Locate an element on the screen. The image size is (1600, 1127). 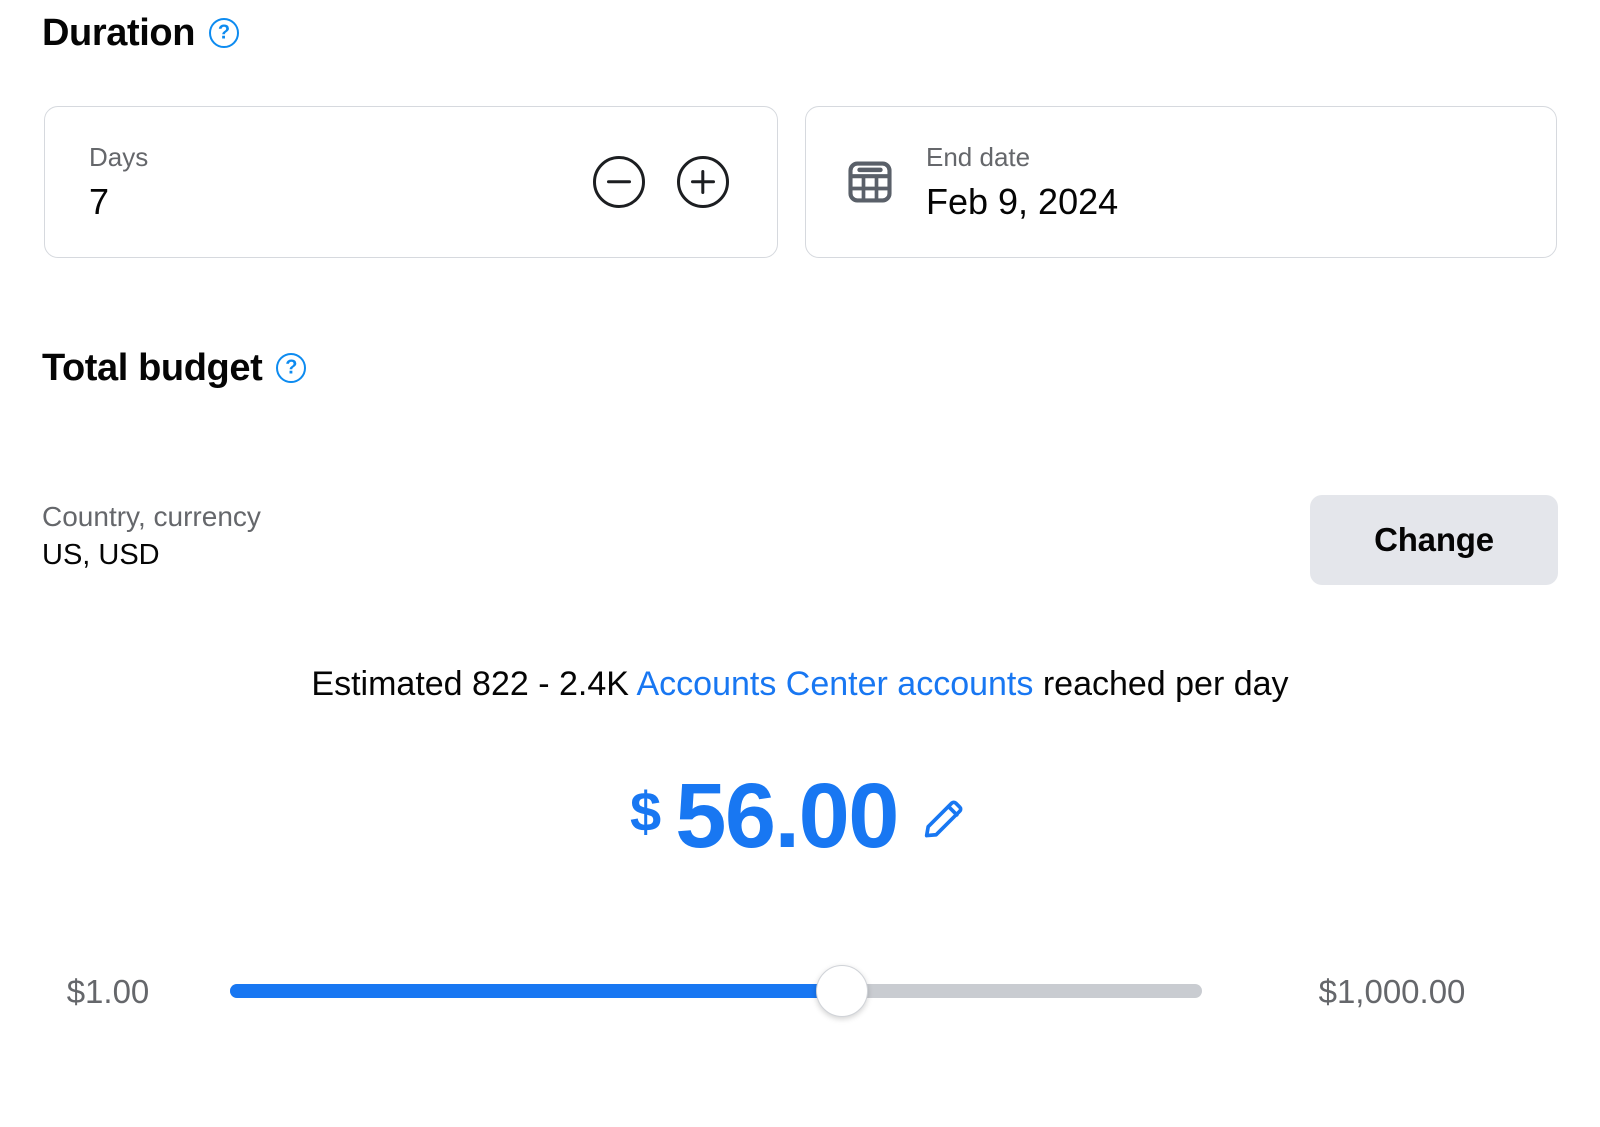
days-value: 7 is located at coordinates (99, 201).